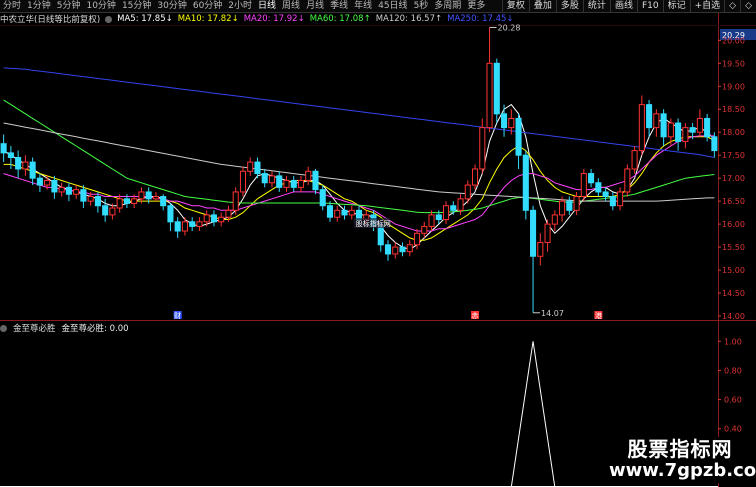  What do you see at coordinates (733, 247) in the screenshot?
I see `price-tick-label: 15.50` at bounding box center [733, 247].